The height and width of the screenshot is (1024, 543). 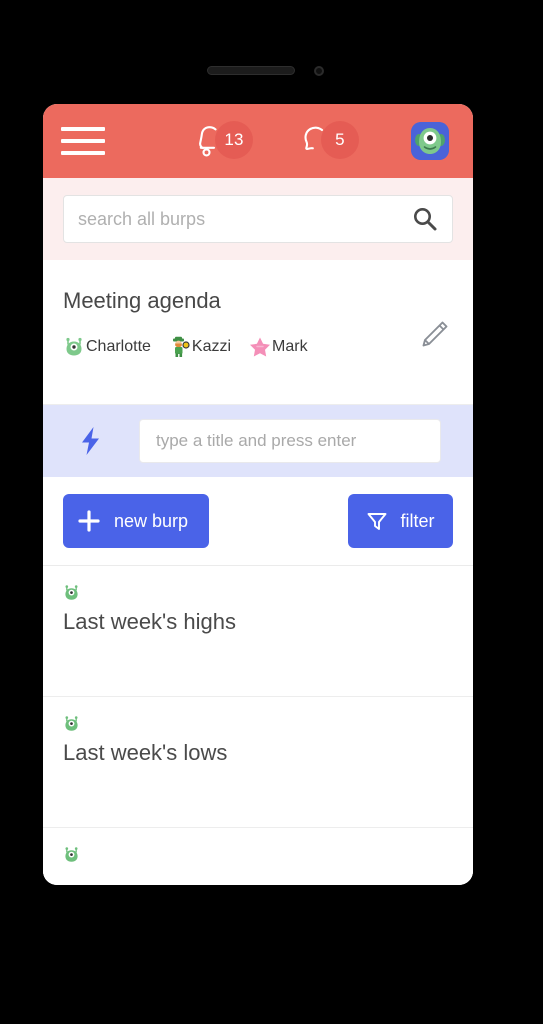 I want to click on quick-add-input, so click(x=290, y=441).